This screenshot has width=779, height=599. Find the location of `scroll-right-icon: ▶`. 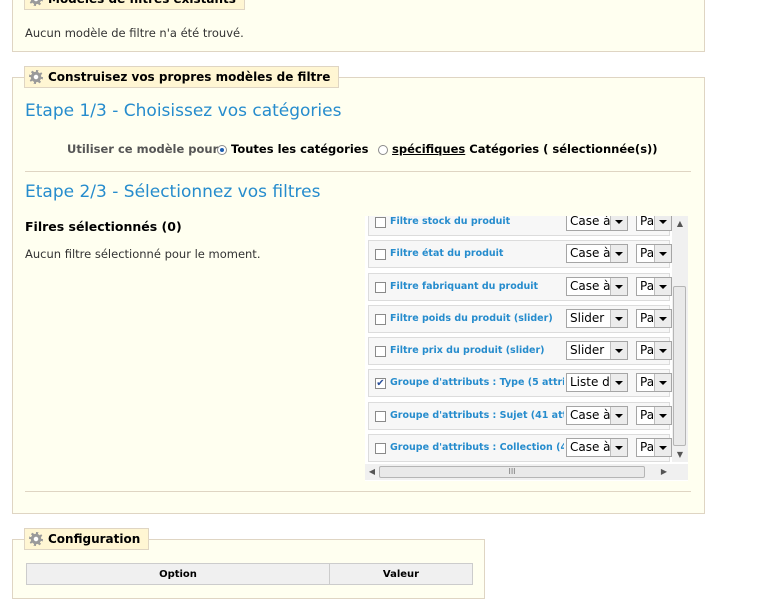

scroll-right-icon: ▶ is located at coordinates (664, 471).